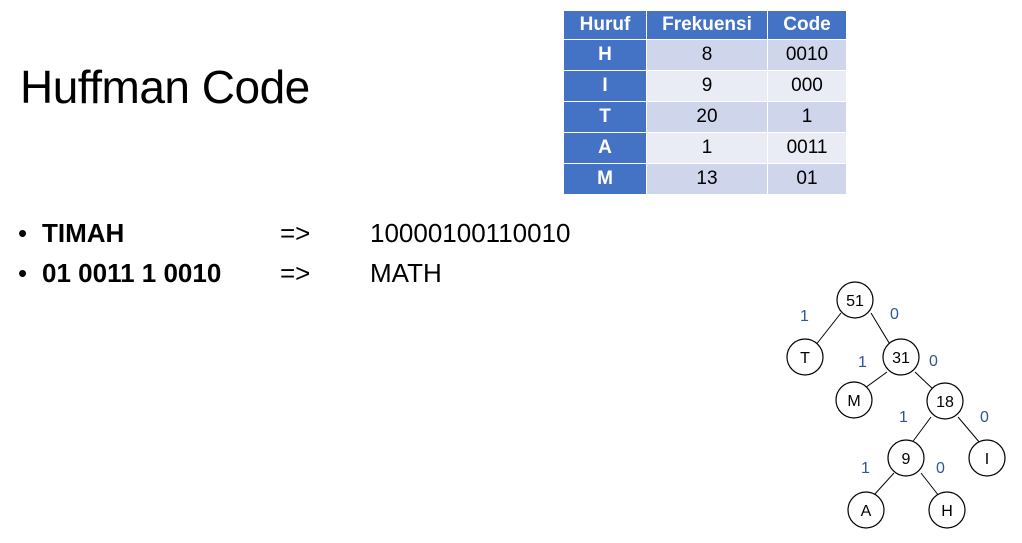 The width and height of the screenshot is (1022, 543). I want to click on table-header-row: Huruf Frekuensi Code, so click(705, 25).